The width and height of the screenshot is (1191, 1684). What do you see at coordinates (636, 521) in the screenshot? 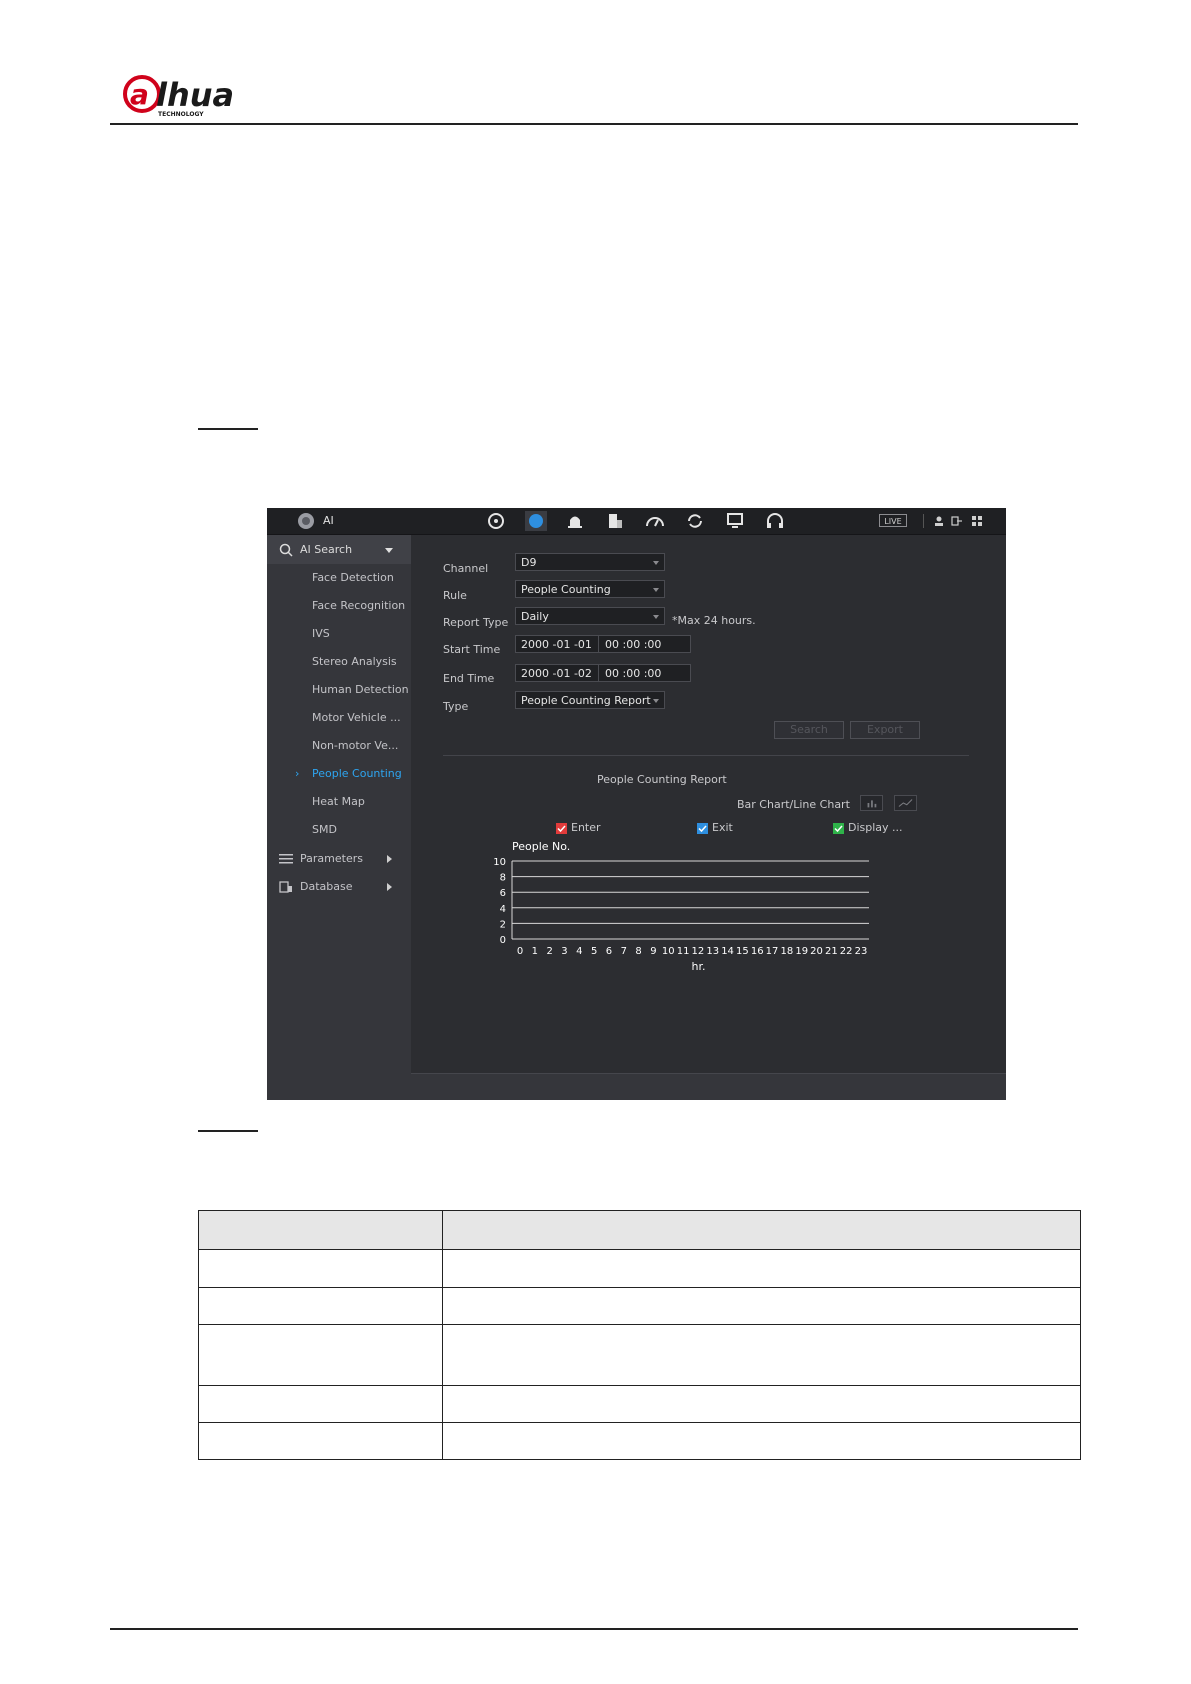
I see `top-toolbar: AI LIVE` at bounding box center [636, 521].